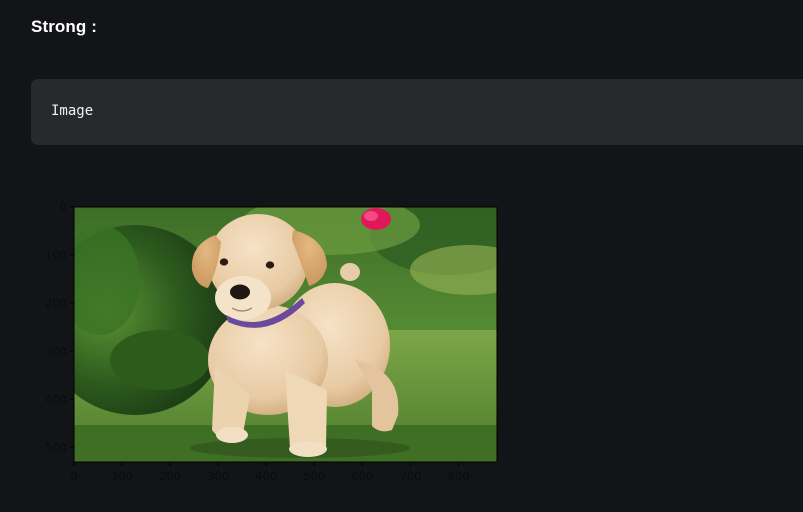  Describe the element at coordinates (417, 112) in the screenshot. I see `code-block: Image` at that location.